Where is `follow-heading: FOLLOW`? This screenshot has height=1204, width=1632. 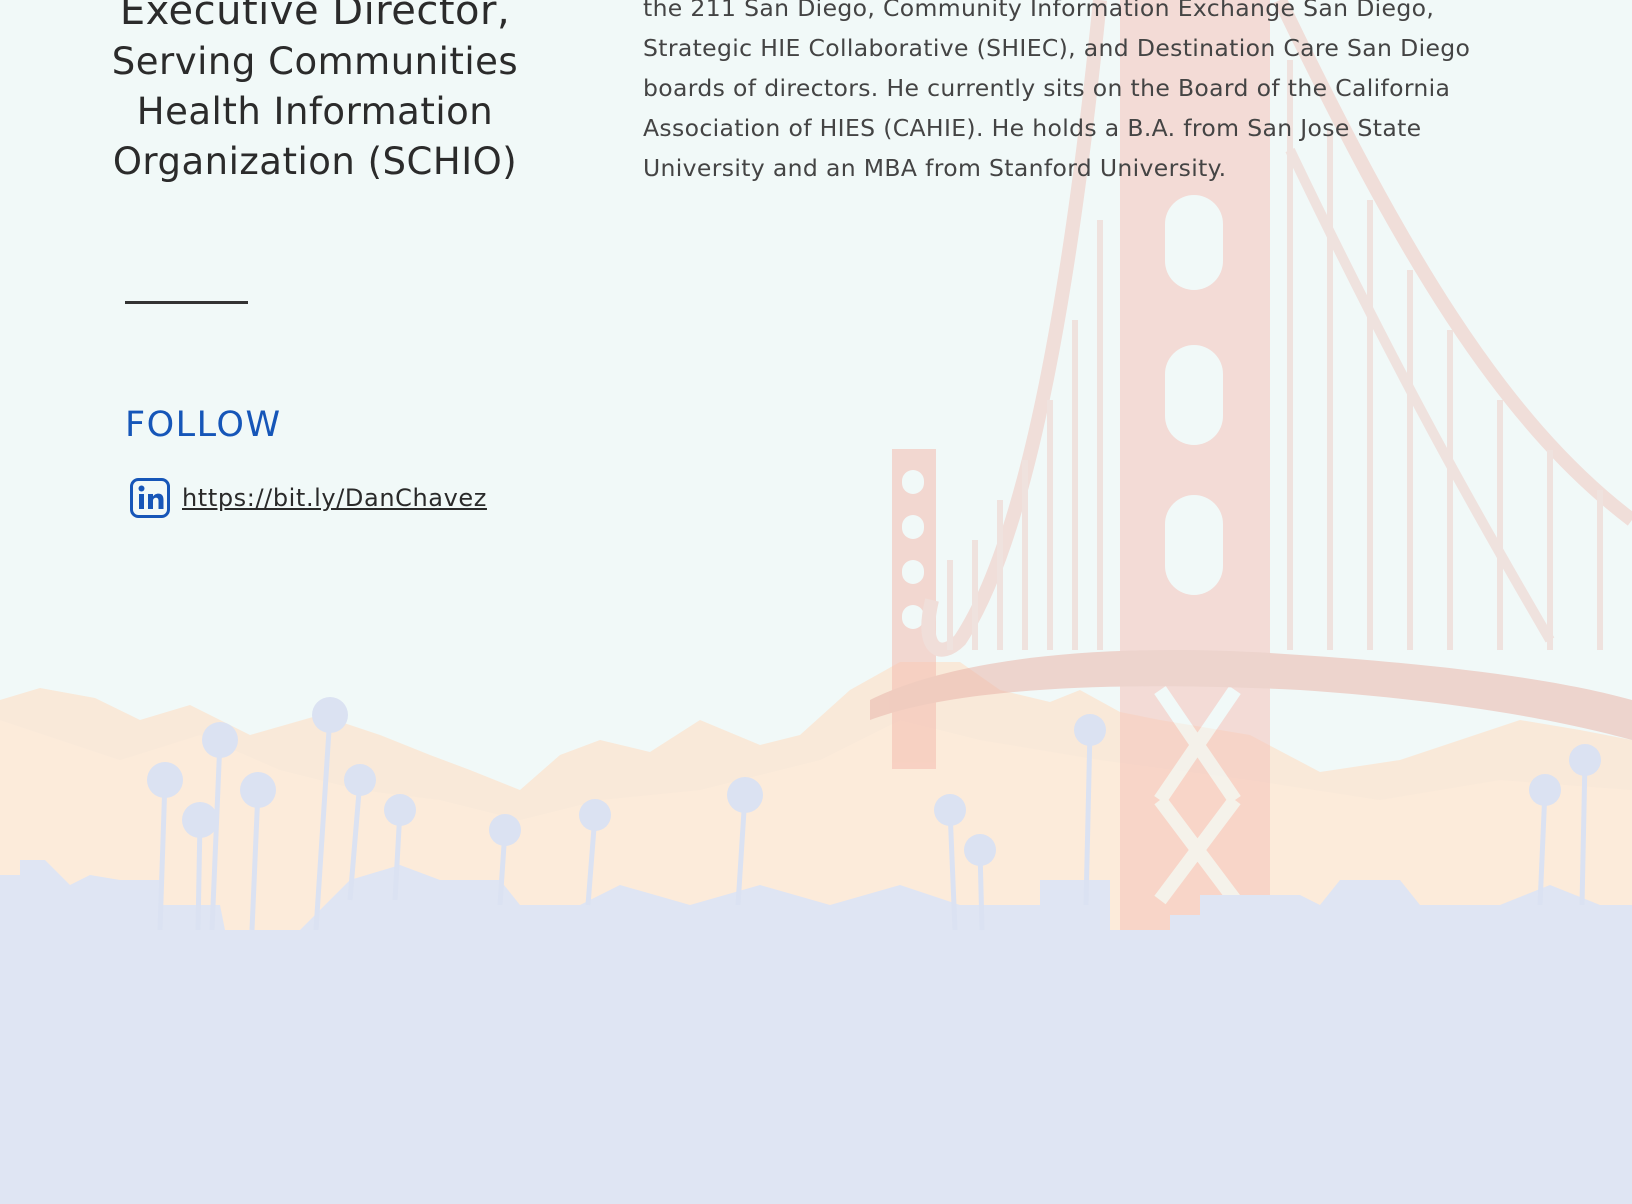 follow-heading: FOLLOW is located at coordinates (203, 425).